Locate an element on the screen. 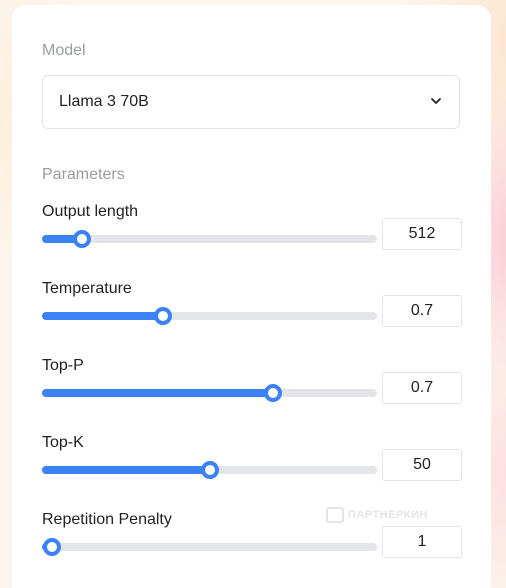  param-label: Top-P is located at coordinates (63, 365).